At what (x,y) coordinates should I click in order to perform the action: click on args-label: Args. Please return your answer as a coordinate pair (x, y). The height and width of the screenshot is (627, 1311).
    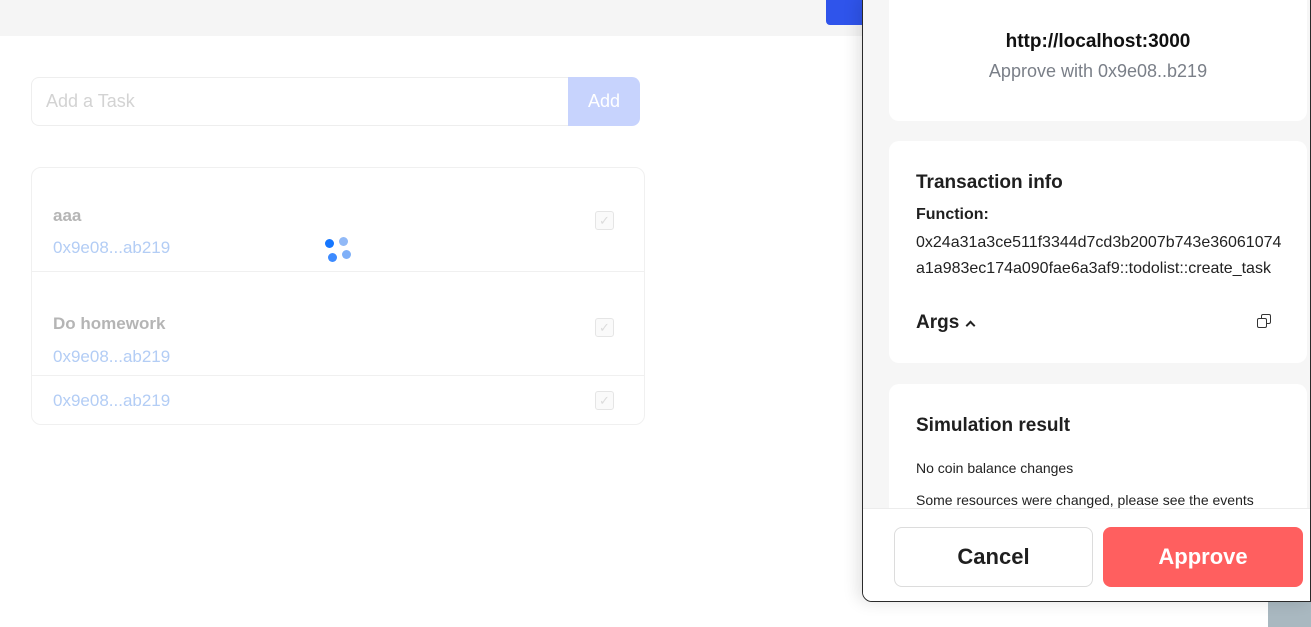
    Looking at the image, I should click on (938, 322).